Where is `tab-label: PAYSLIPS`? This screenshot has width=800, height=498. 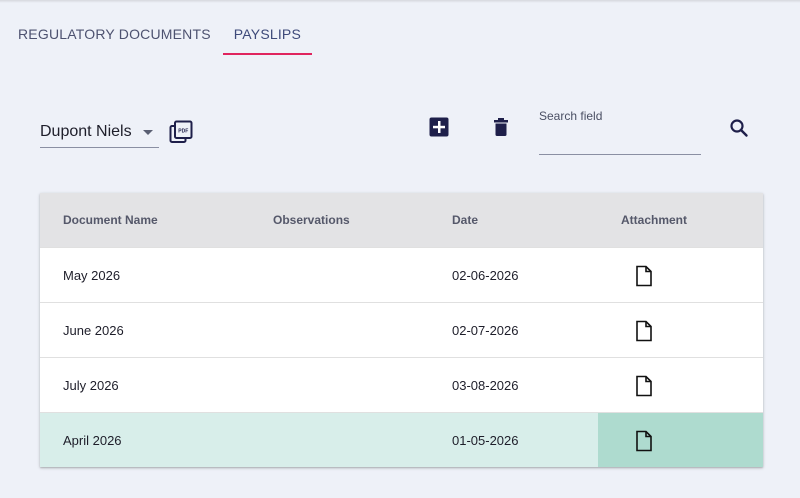 tab-label: PAYSLIPS is located at coordinates (267, 34).